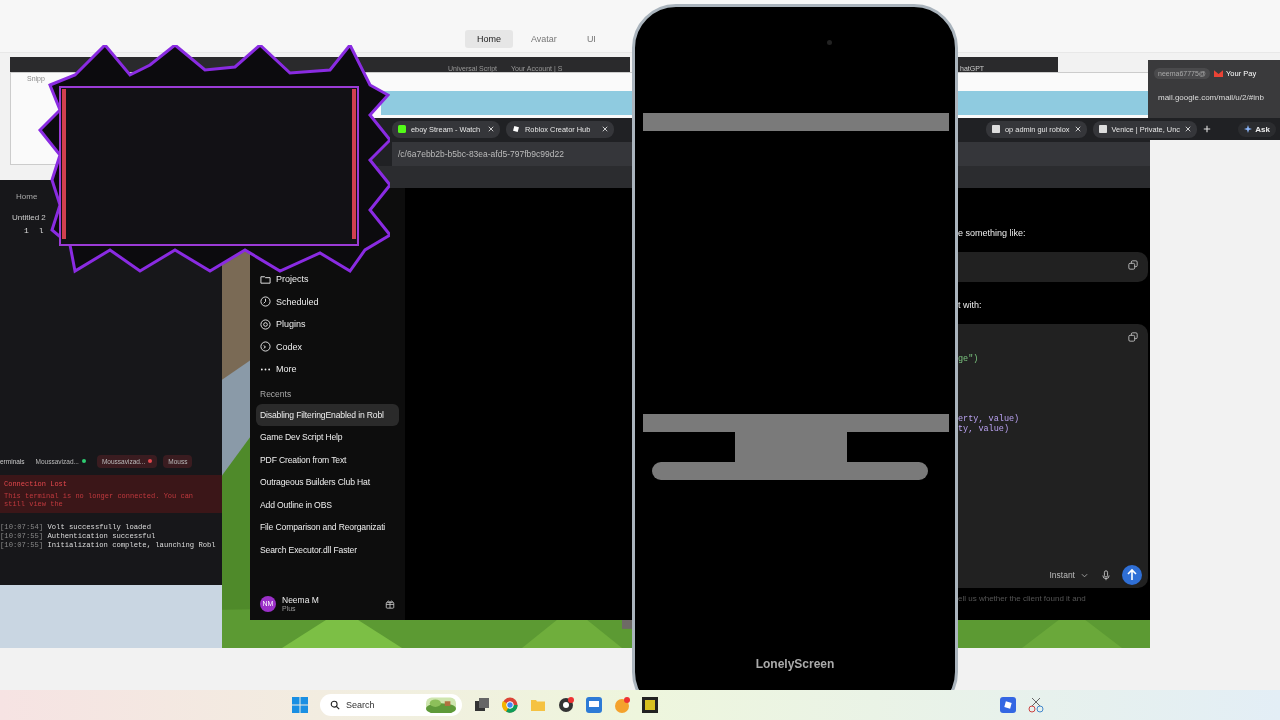 The image size is (1280, 720). I want to click on task-view-icon, so click(482, 705).